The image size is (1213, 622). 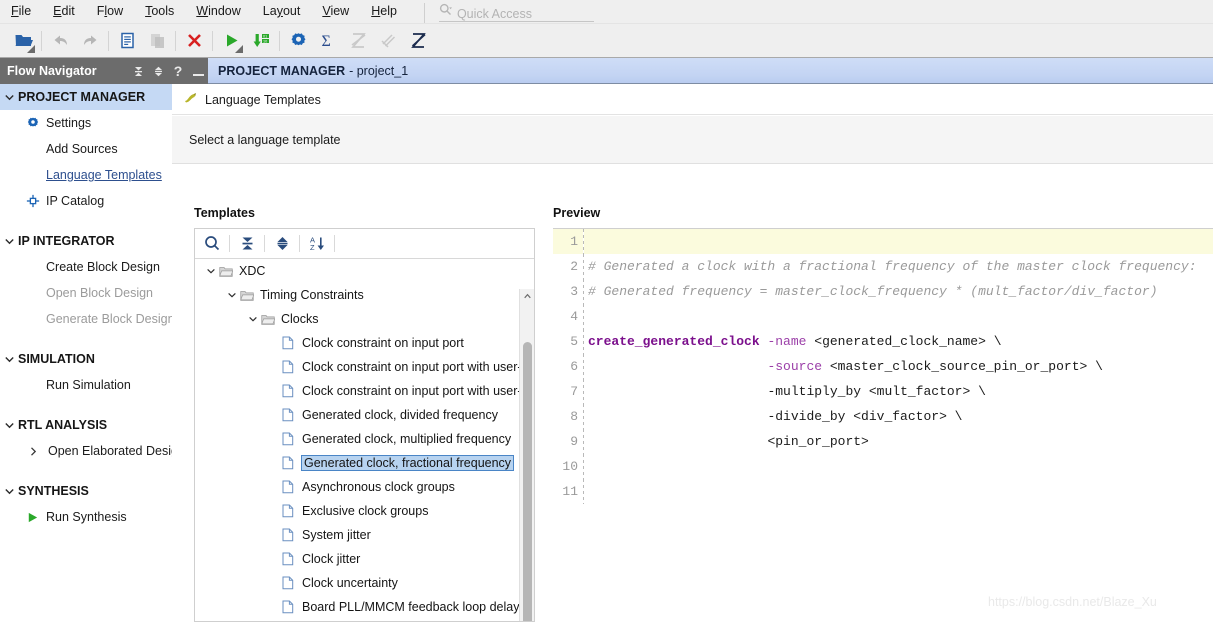 What do you see at coordinates (261, 41) in the screenshot?
I see `download-bitstream-icon: 01 10` at bounding box center [261, 41].